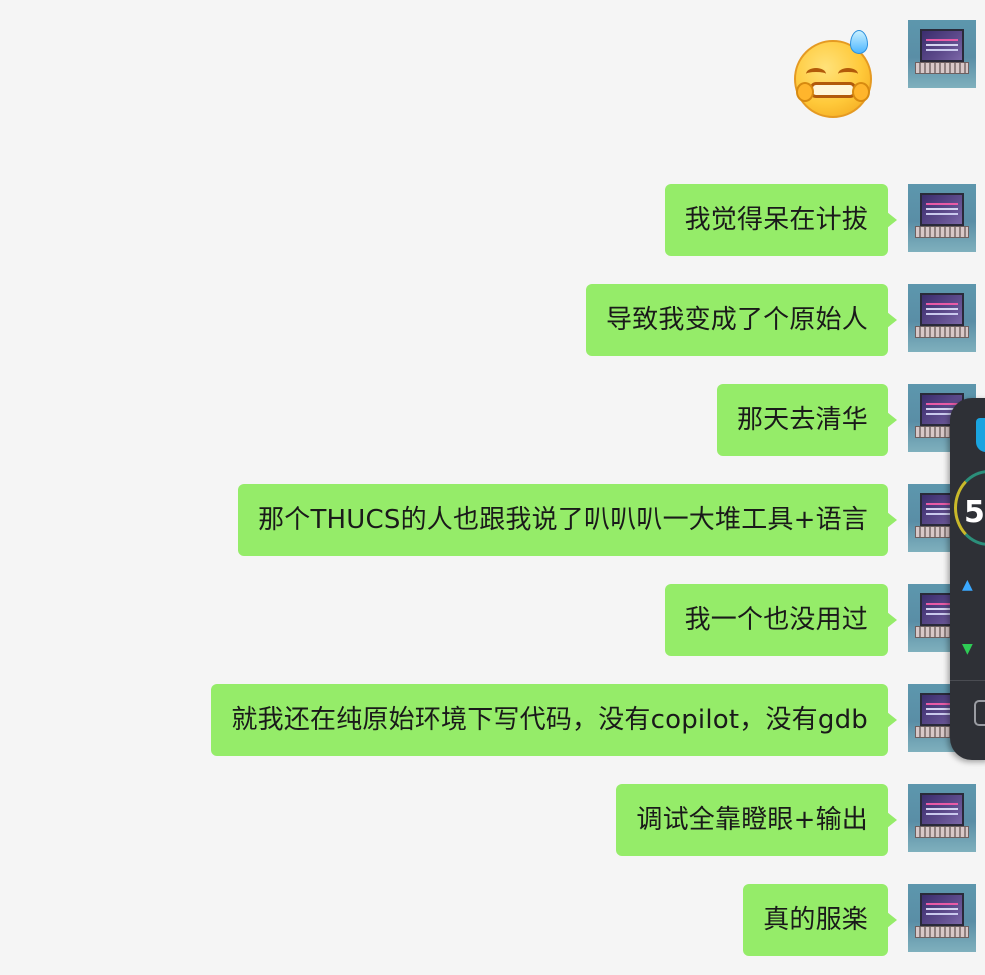  I want to click on emoji-mouth, so click(833, 90).